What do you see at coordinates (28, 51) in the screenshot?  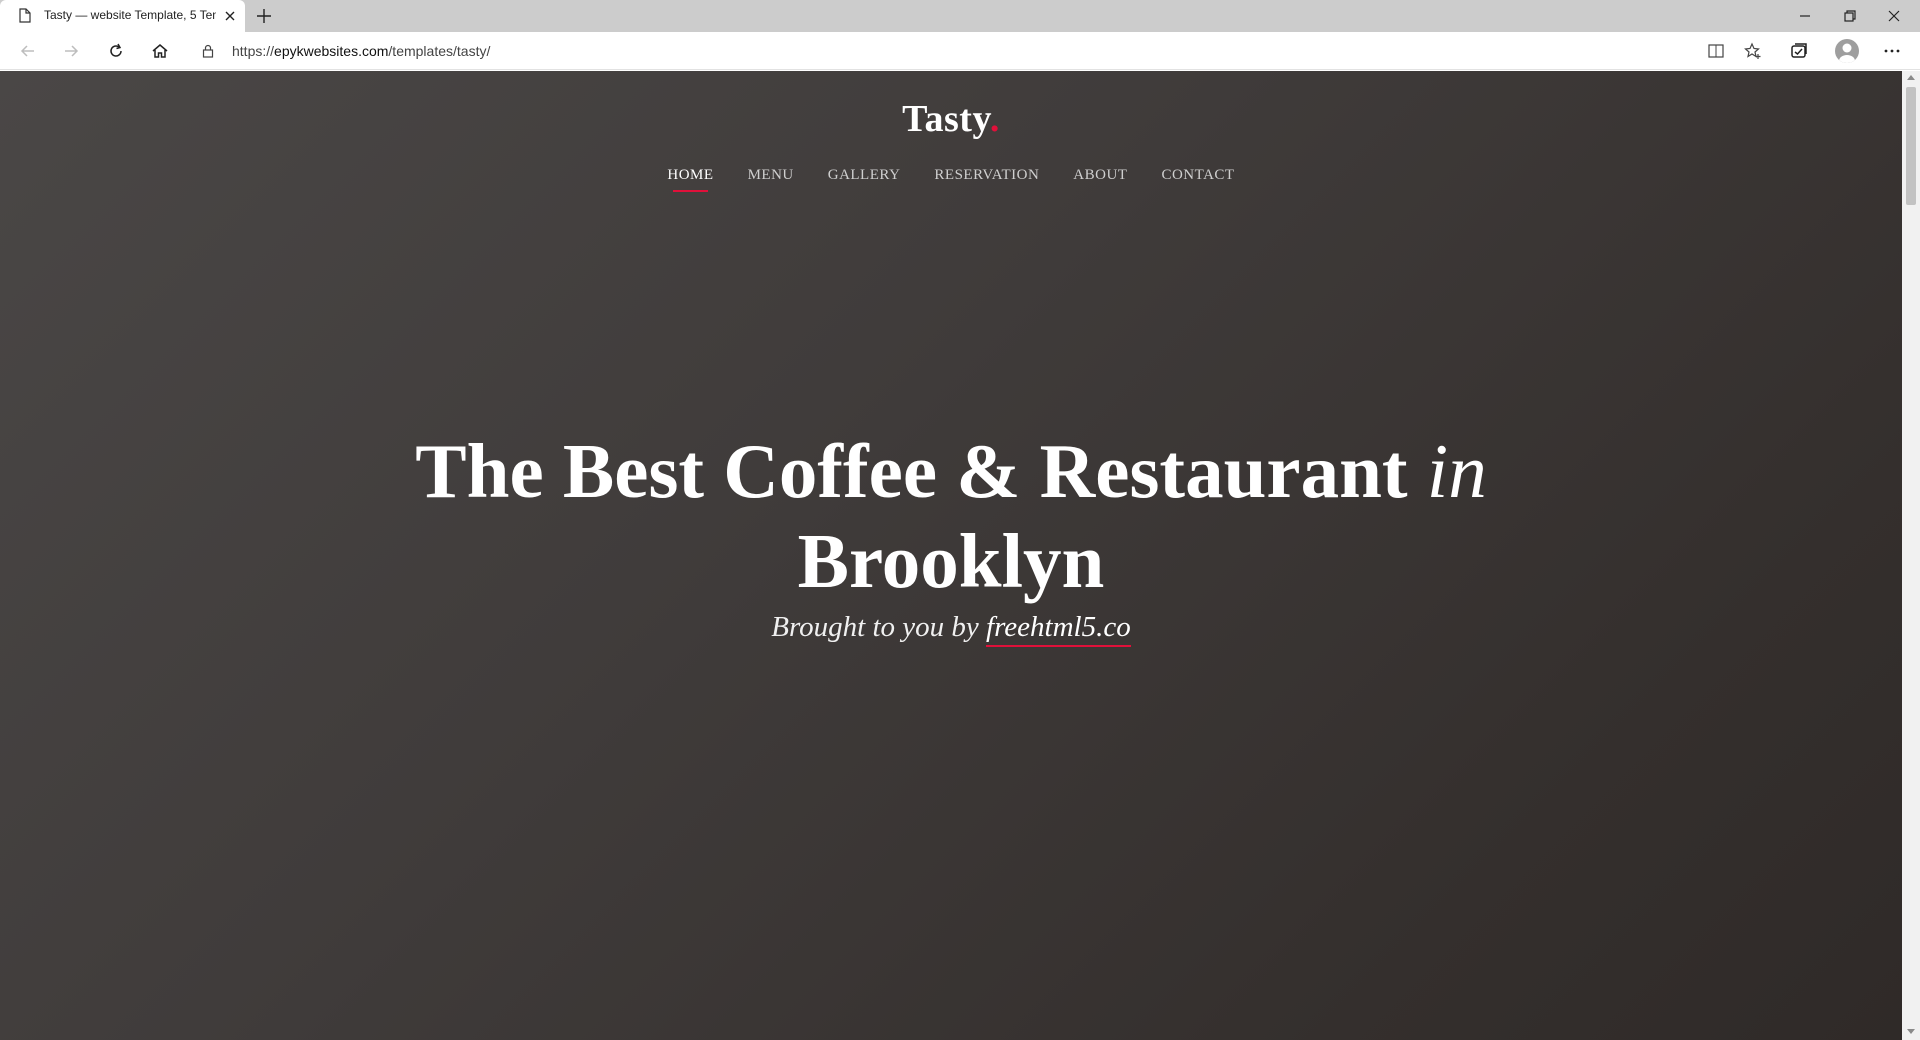 I see `back-arrow-icon` at bounding box center [28, 51].